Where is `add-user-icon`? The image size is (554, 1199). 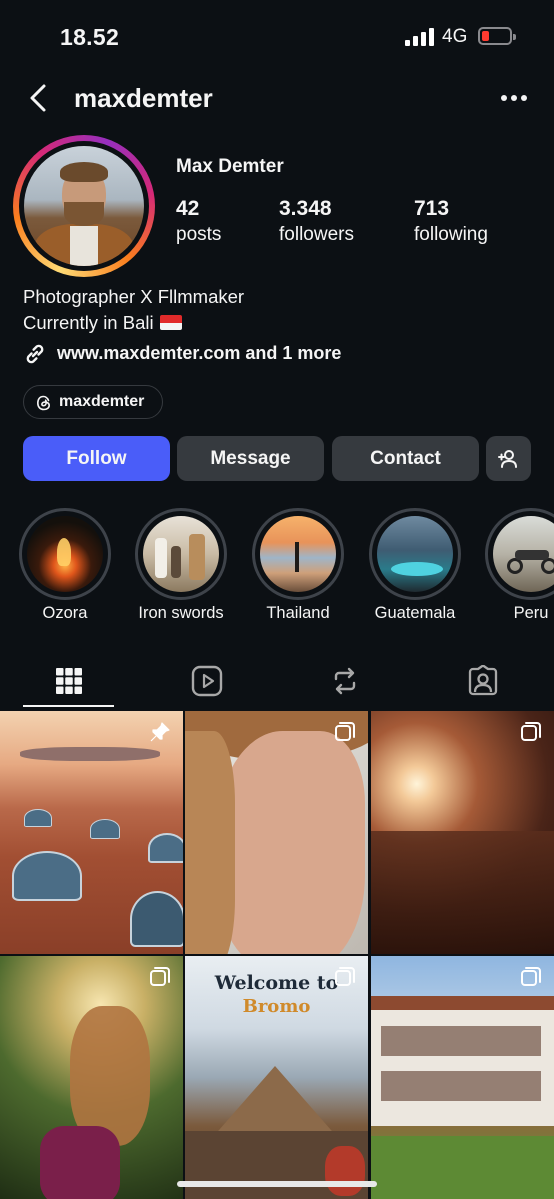
add-user-icon is located at coordinates (507, 458).